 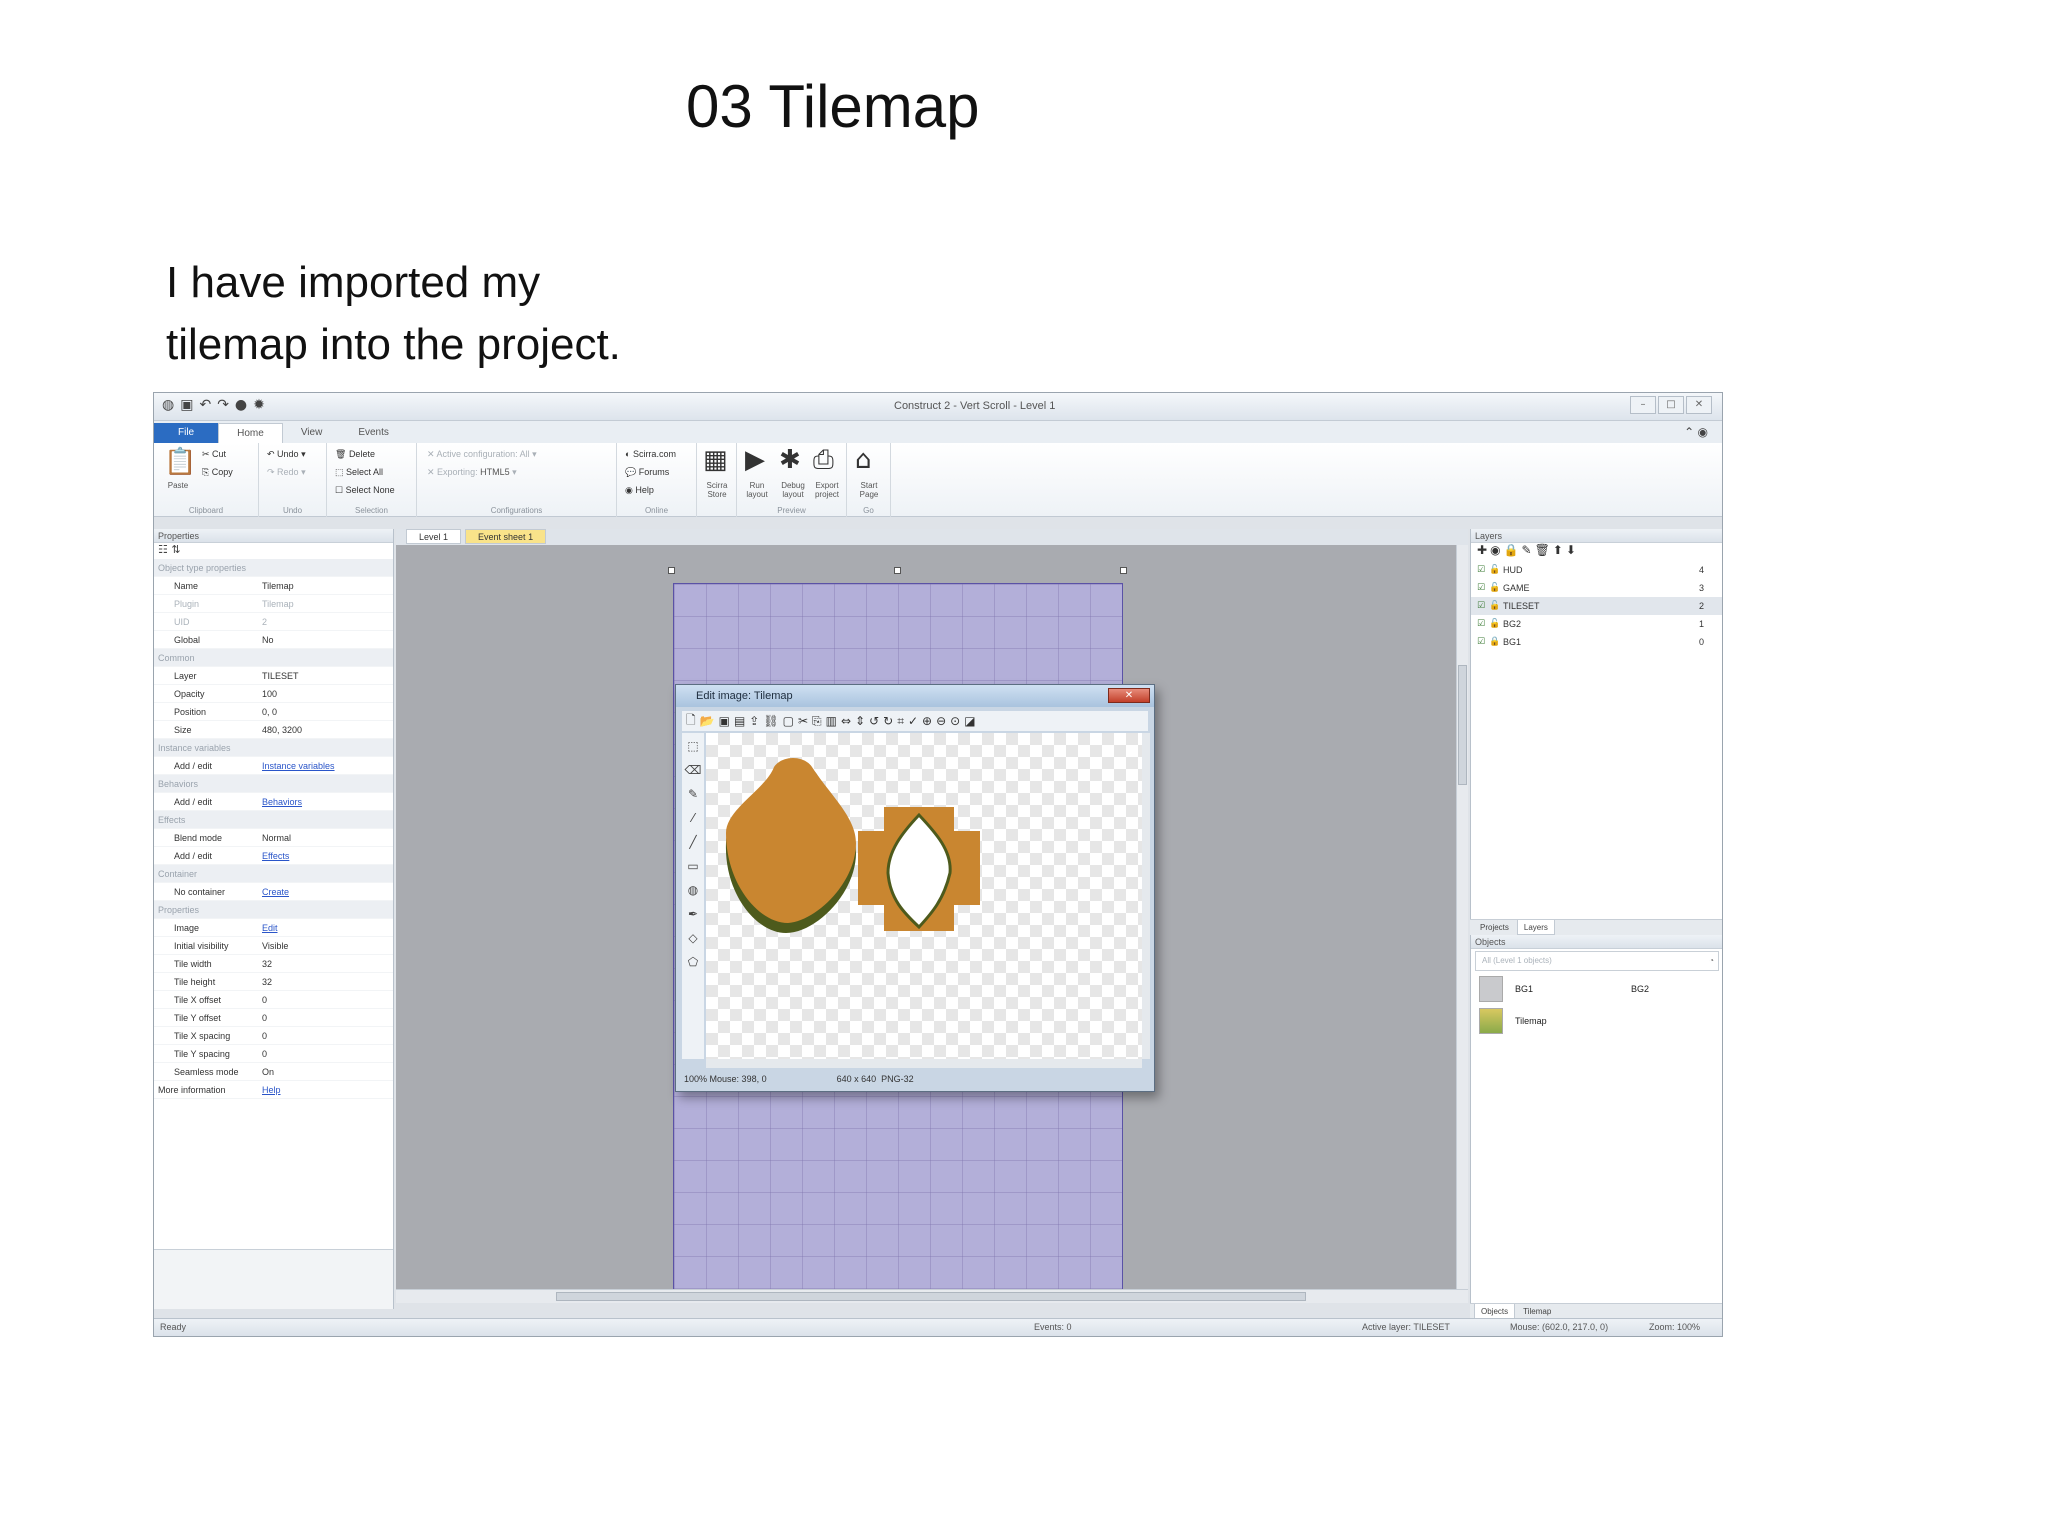 What do you see at coordinates (969, 721) in the screenshot?
I see `resize-icon: ◪` at bounding box center [969, 721].